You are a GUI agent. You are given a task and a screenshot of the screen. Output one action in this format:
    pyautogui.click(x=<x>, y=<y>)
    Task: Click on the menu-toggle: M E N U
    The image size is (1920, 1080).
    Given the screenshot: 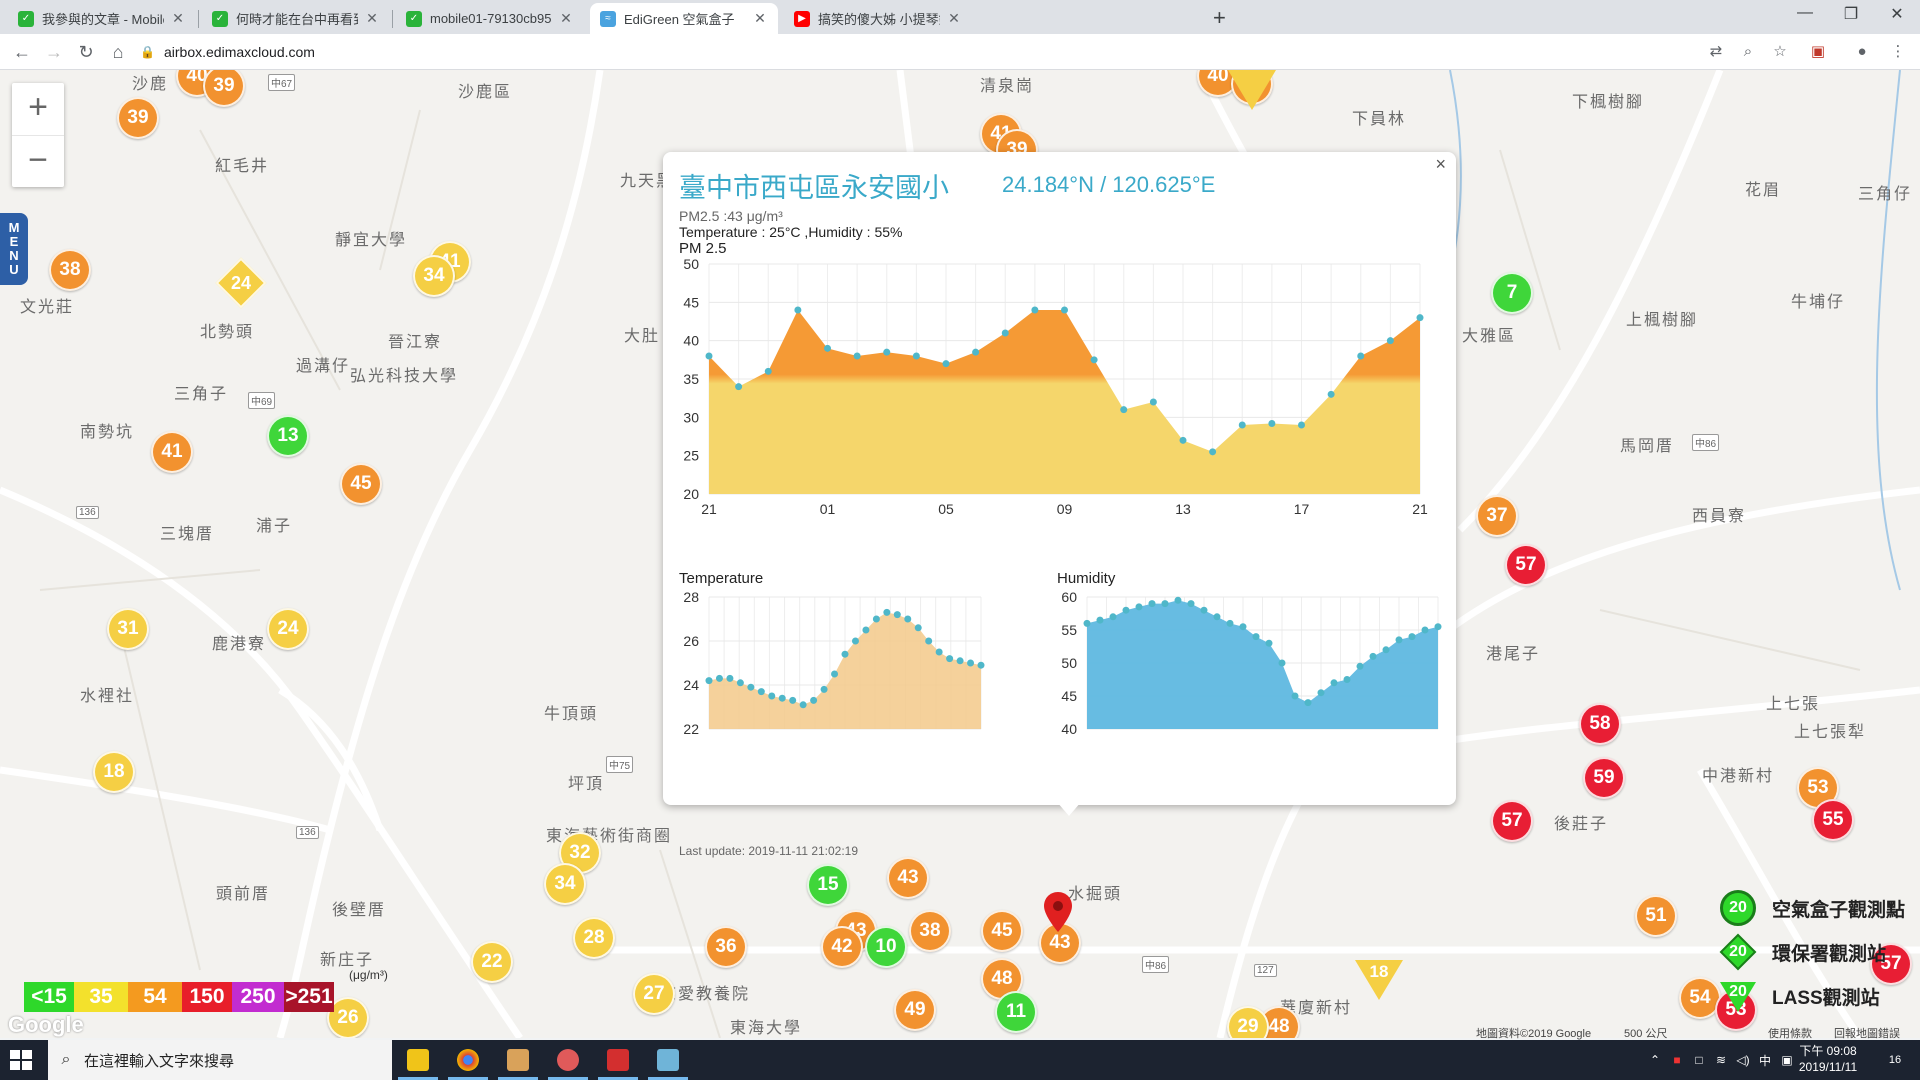 What is the action you would take?
    pyautogui.click(x=14, y=249)
    